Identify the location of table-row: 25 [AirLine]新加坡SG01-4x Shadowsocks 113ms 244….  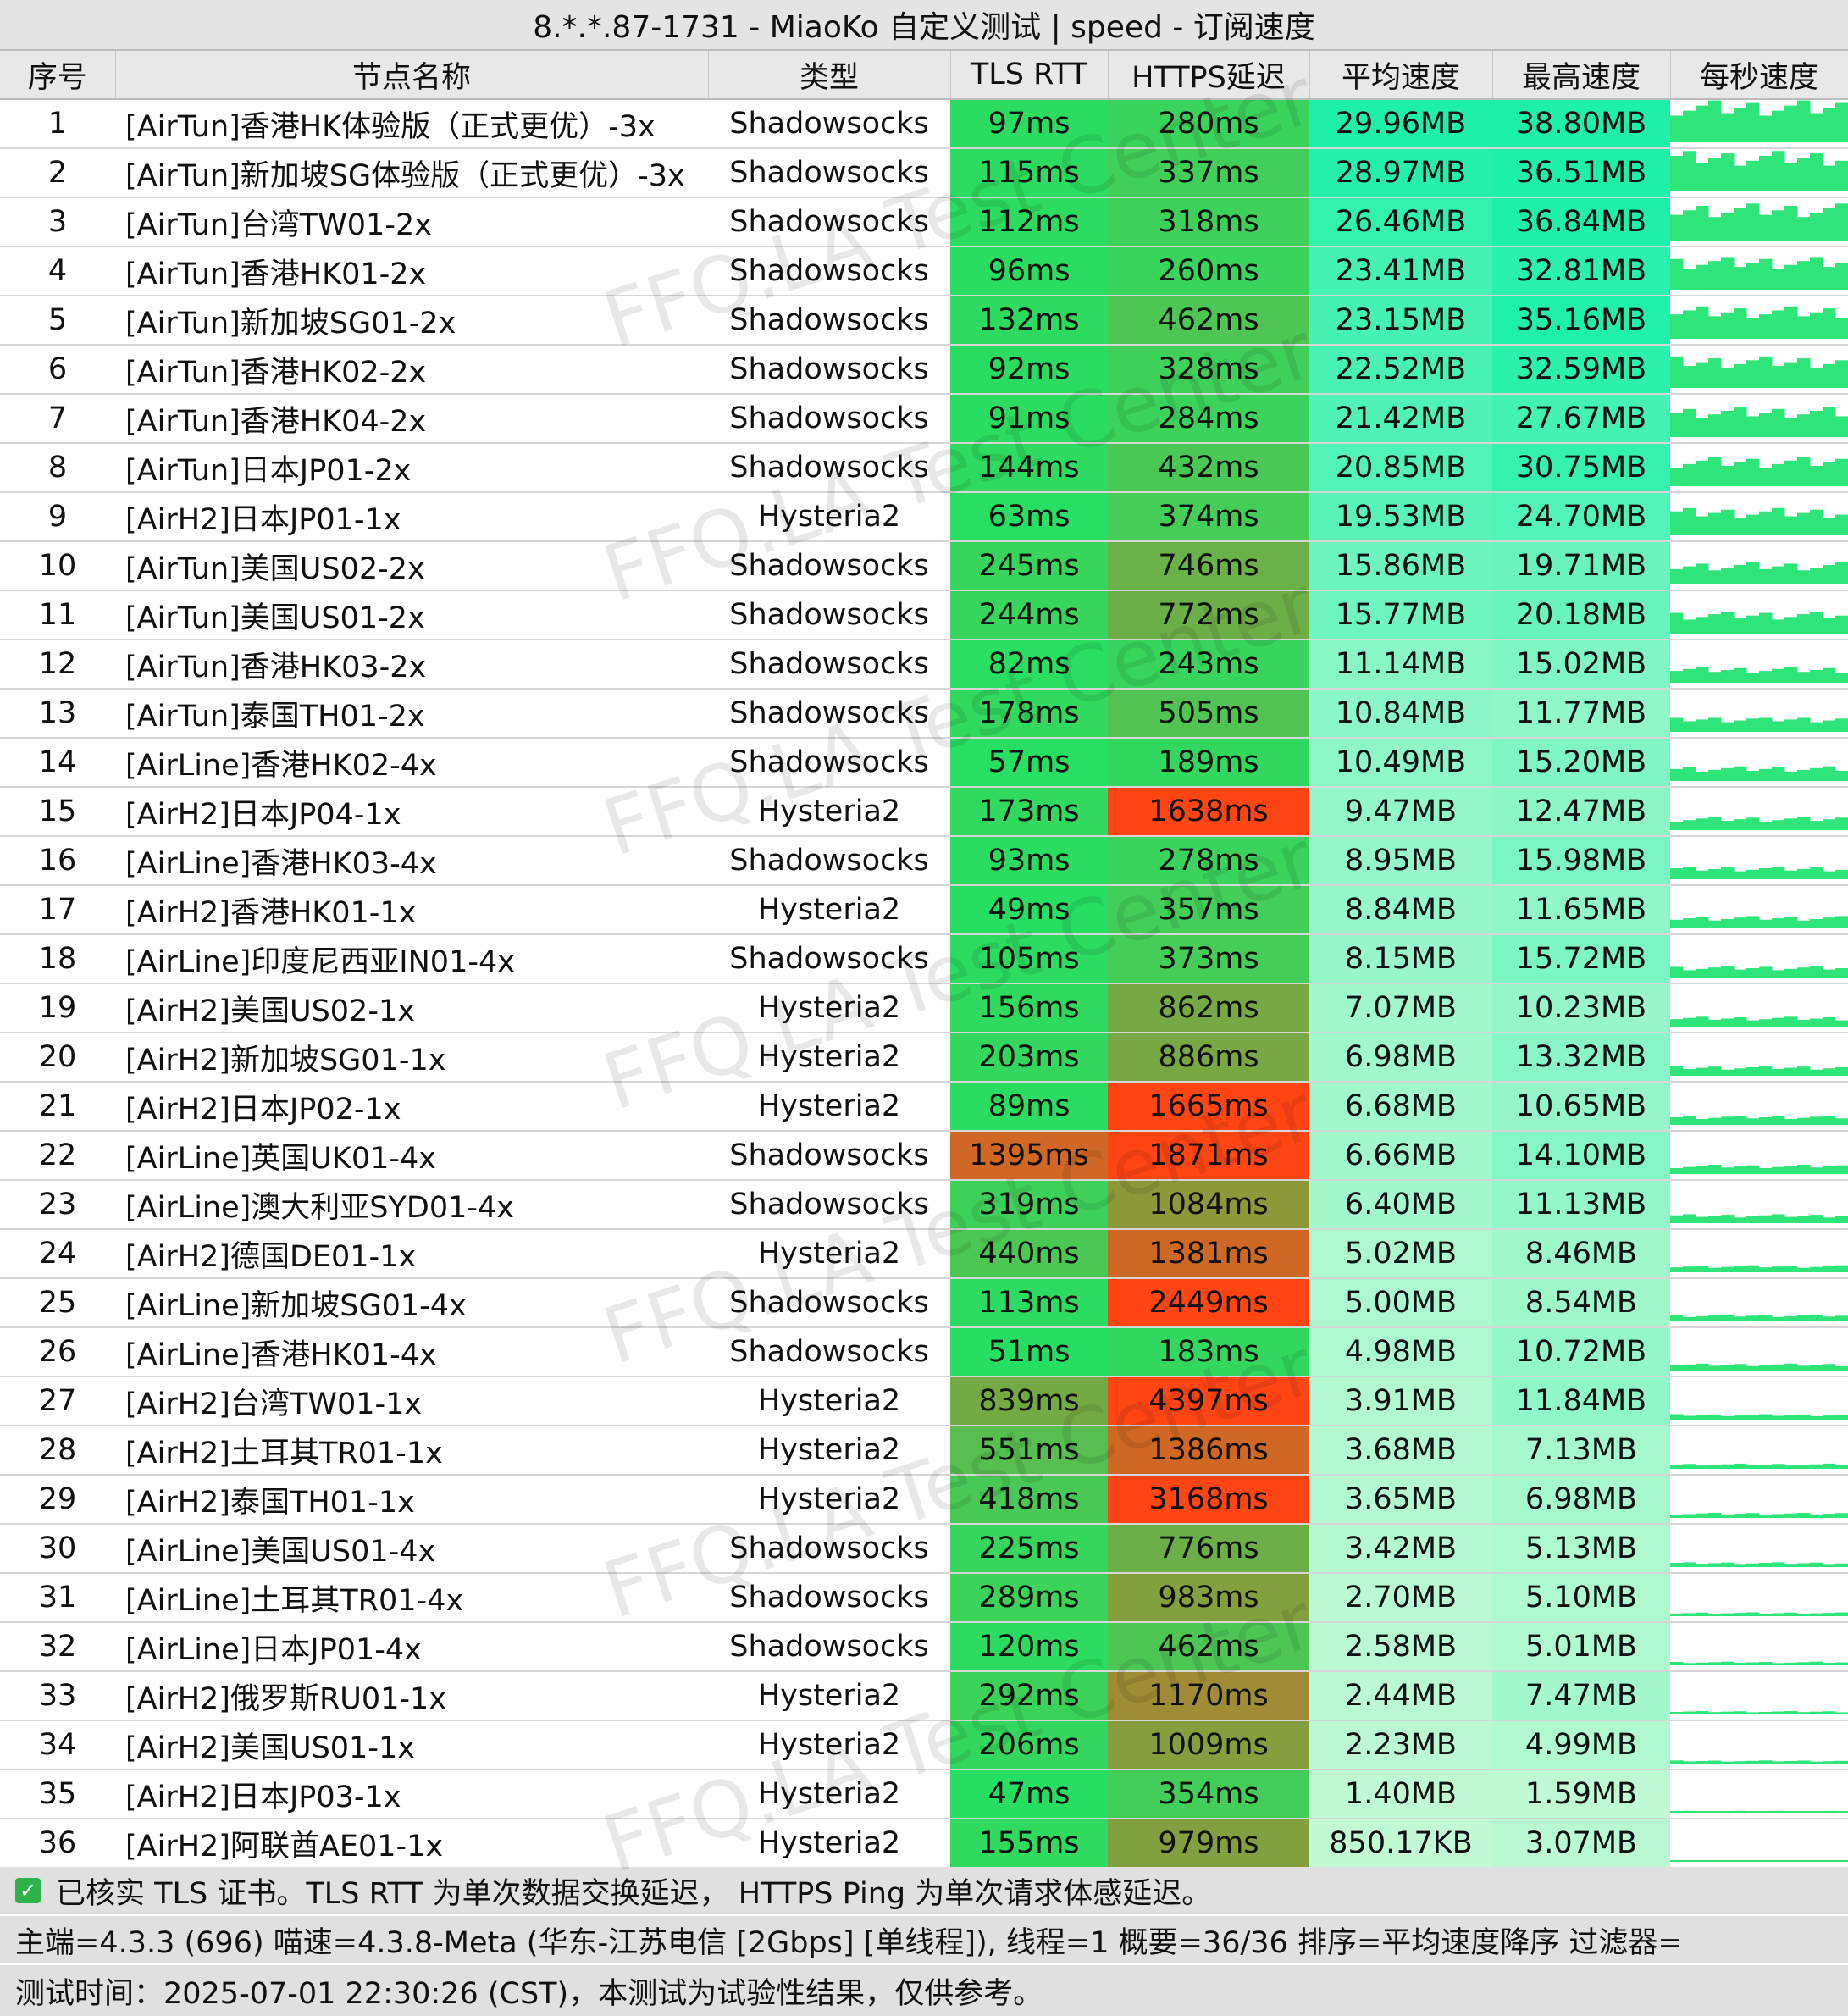
(924, 1303).